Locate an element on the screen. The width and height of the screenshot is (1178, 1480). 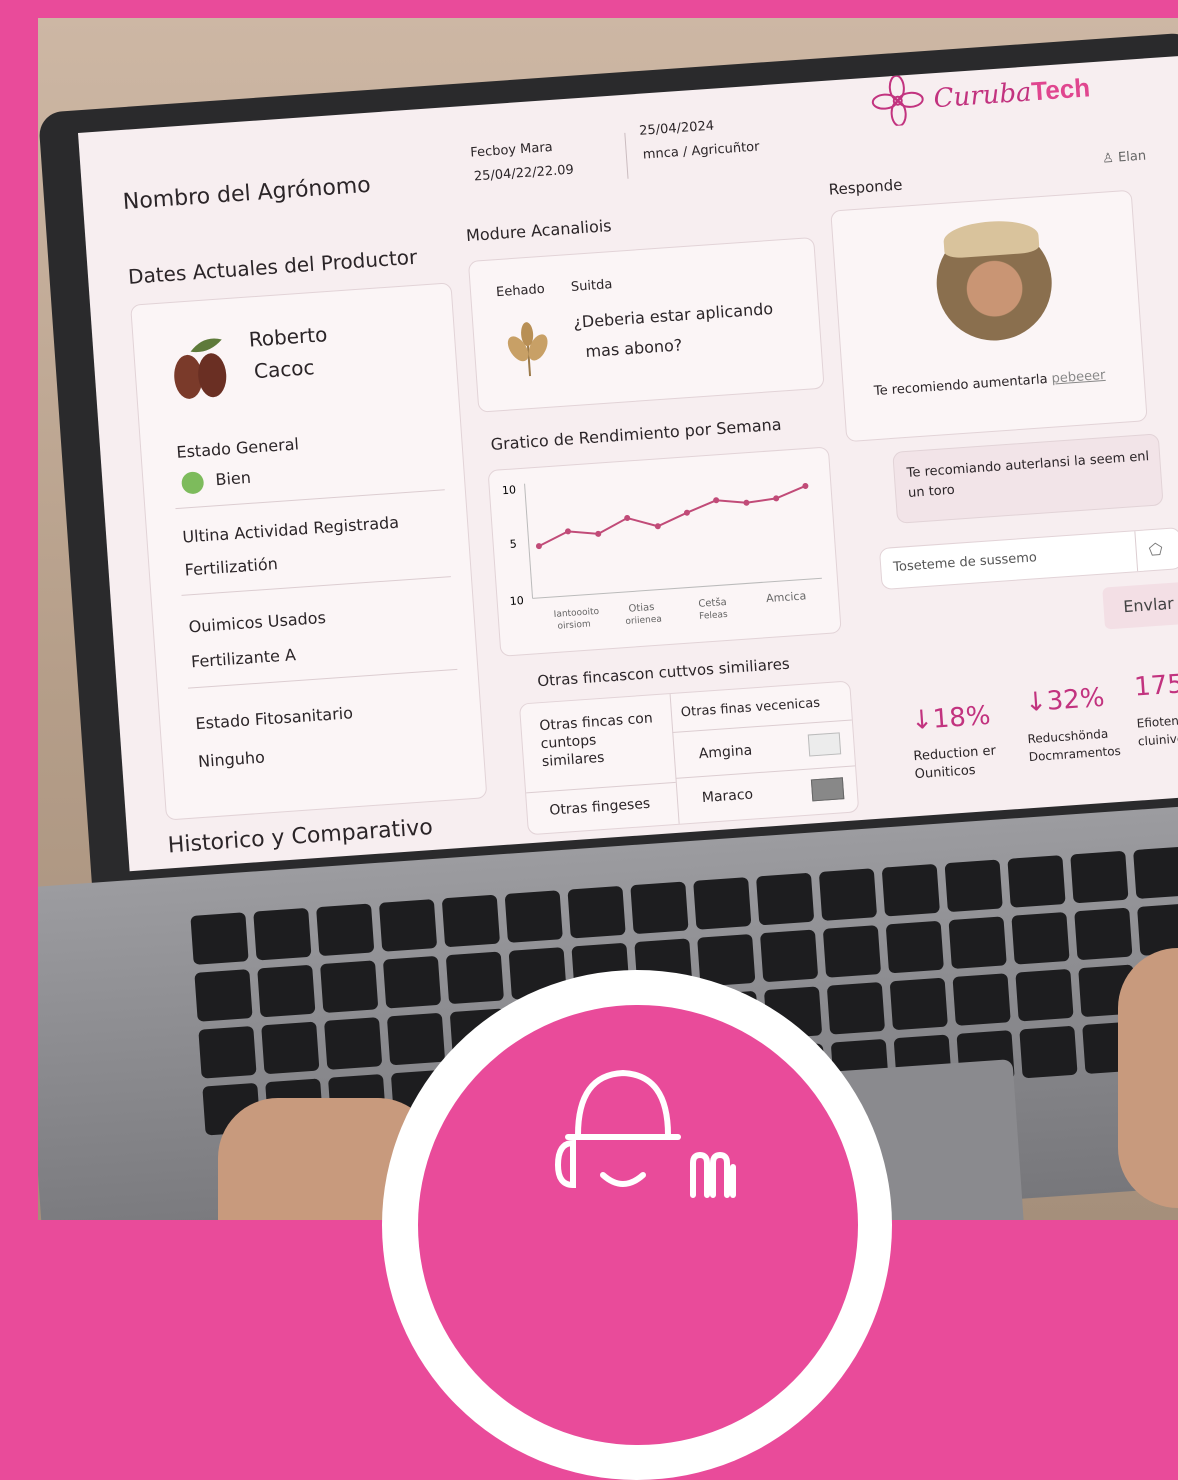
historico-title: Historico y Comparativo is located at coordinates (300, 836).